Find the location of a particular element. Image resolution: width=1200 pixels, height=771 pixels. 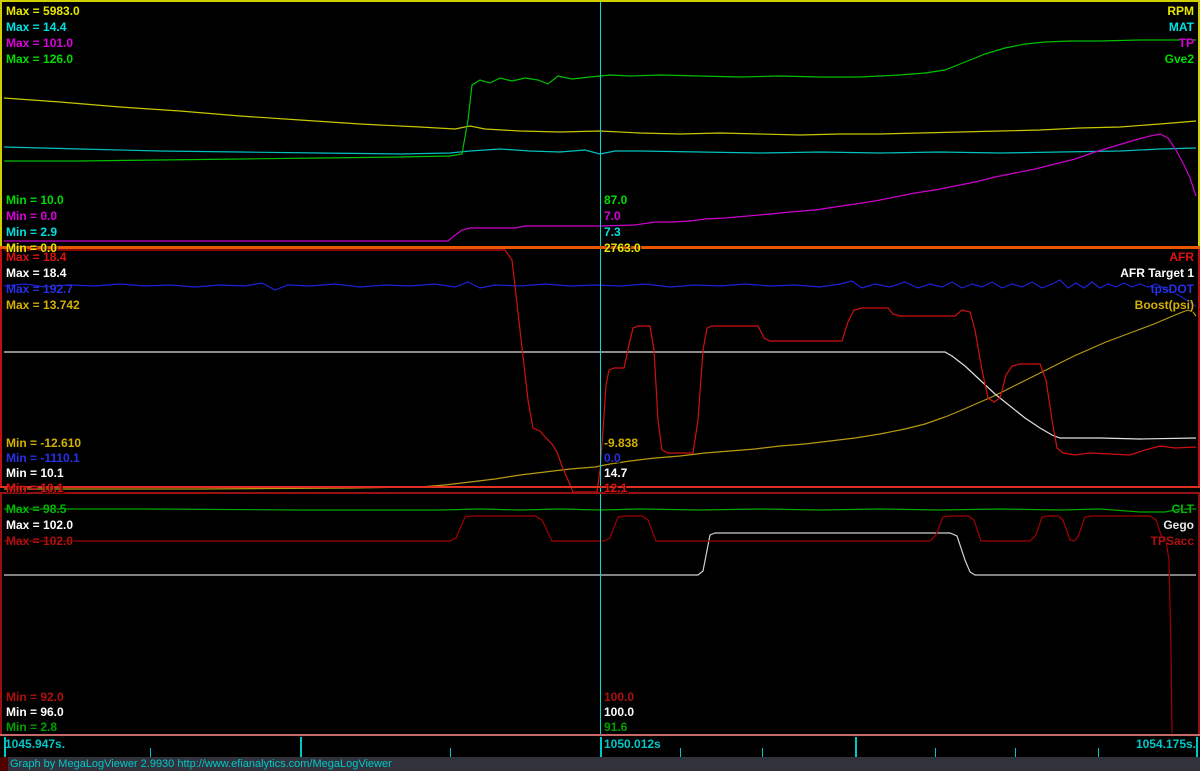

status-corner is located at coordinates (4, 764).